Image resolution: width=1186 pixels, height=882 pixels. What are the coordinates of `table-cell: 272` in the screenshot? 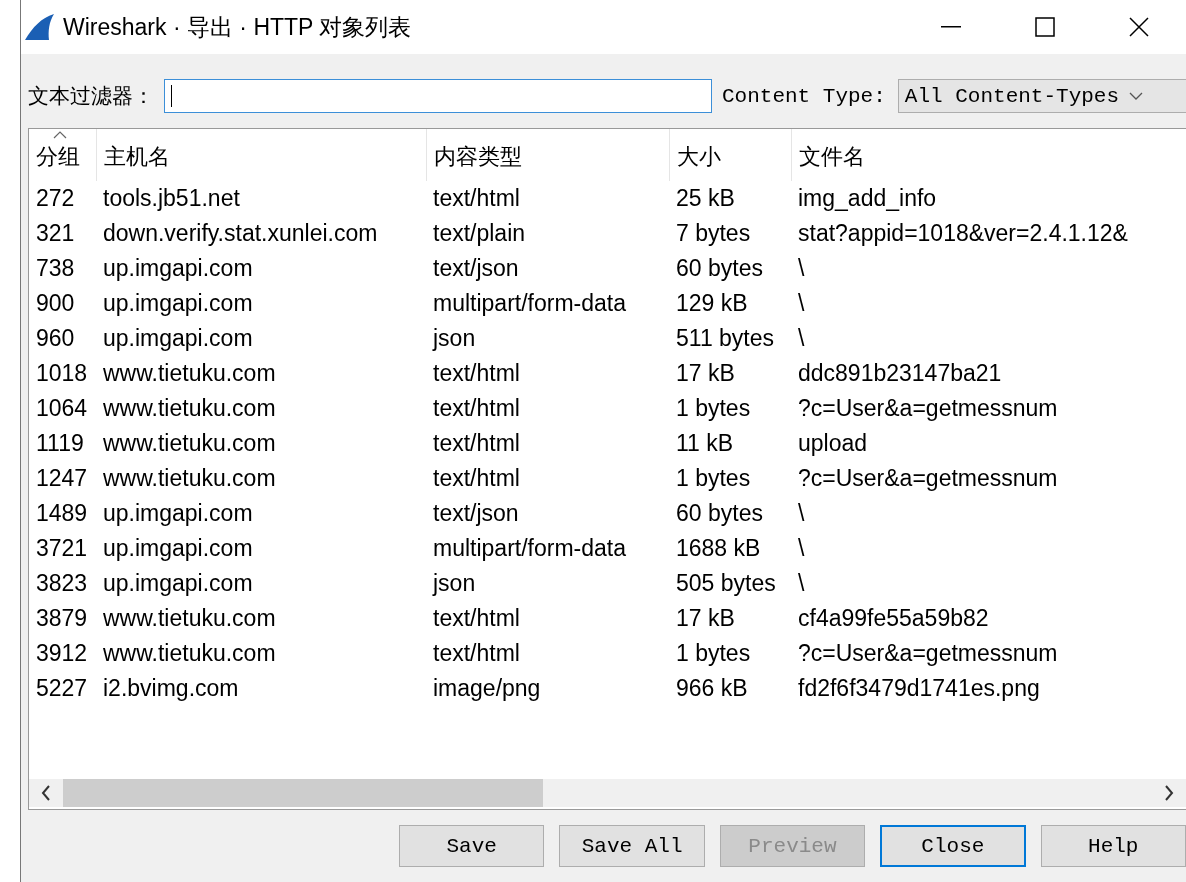 It's located at (62, 198).